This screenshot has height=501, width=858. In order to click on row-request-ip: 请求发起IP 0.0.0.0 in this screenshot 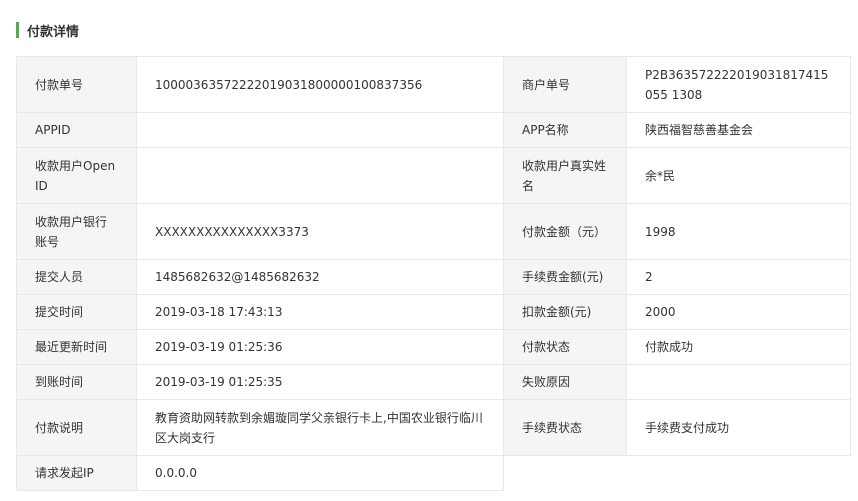, I will do `click(433, 473)`.